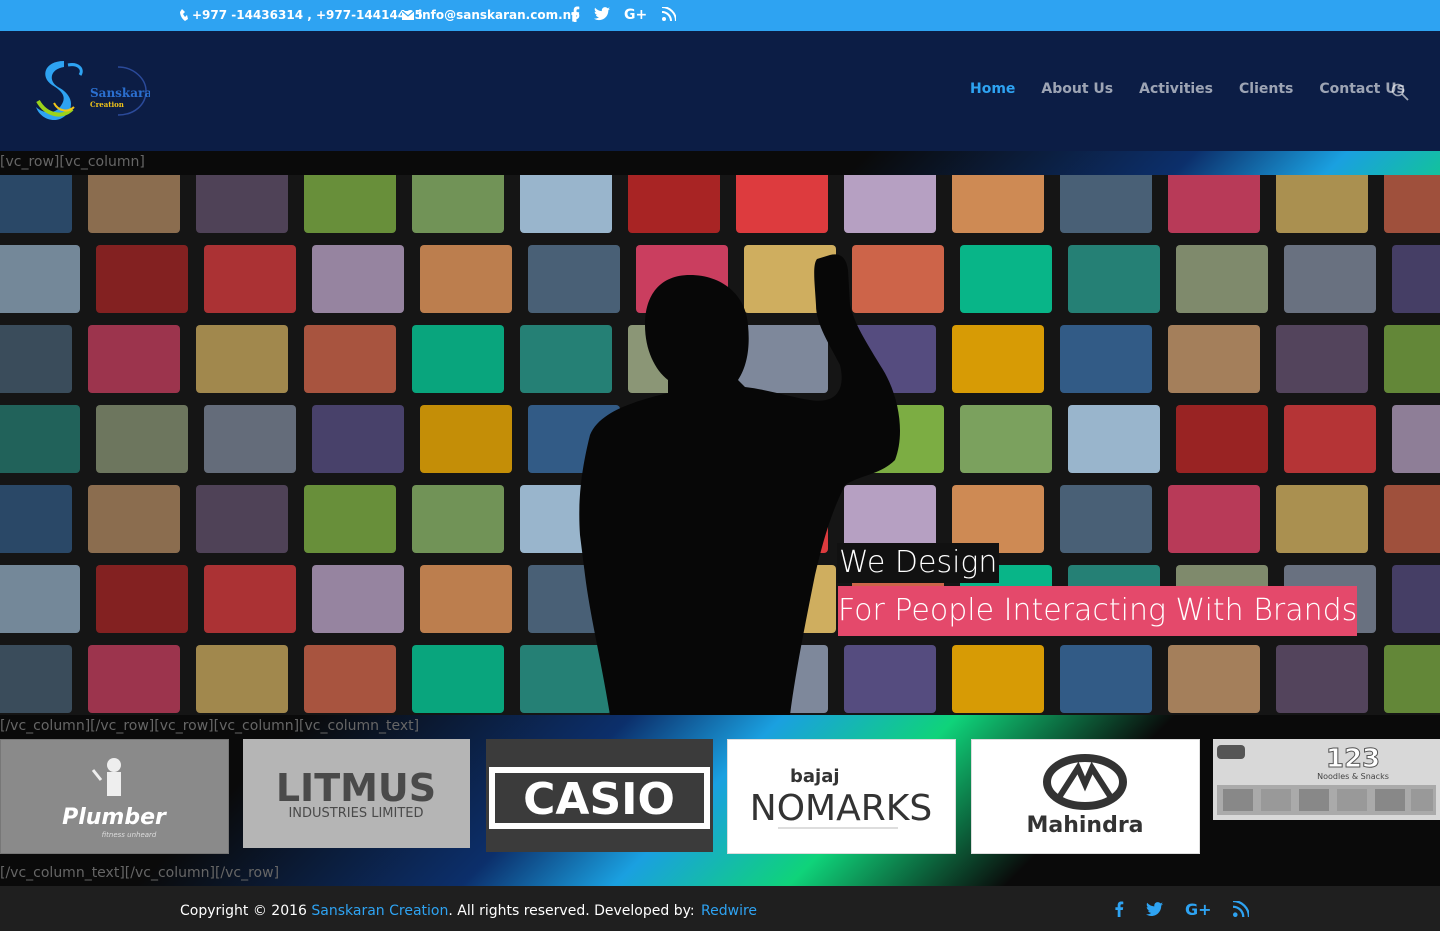 This screenshot has height=931, width=1440. Describe the element at coordinates (815, 776) in the screenshot. I see `client-brand-bajaj: bajaj` at that location.